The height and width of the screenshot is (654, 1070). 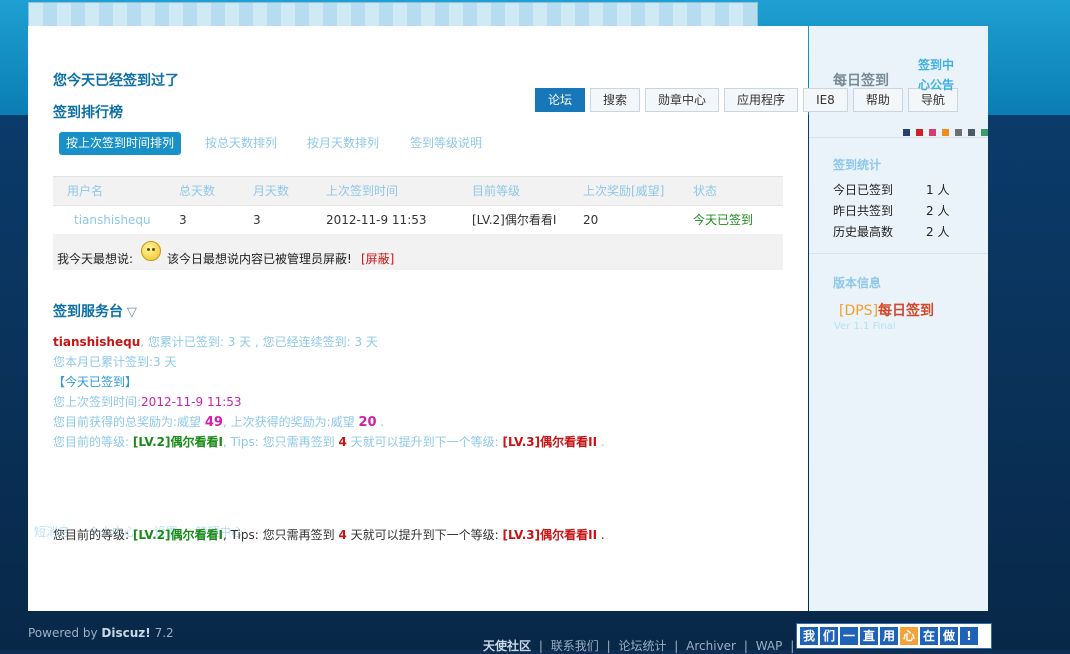 I want to click on toggle-arrow-icon: ▽, so click(x=132, y=312).